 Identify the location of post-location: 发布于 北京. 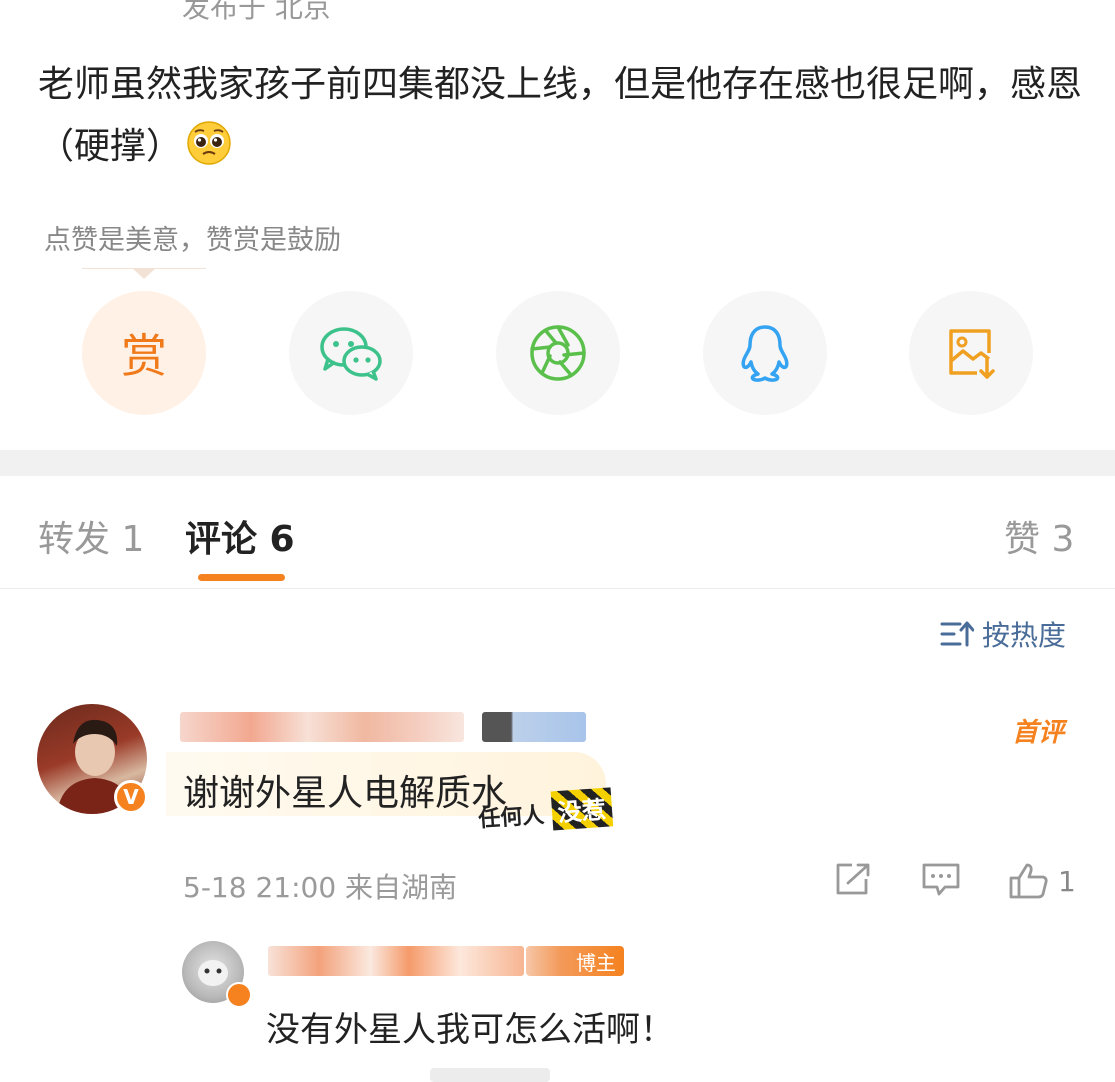
(256, 12).